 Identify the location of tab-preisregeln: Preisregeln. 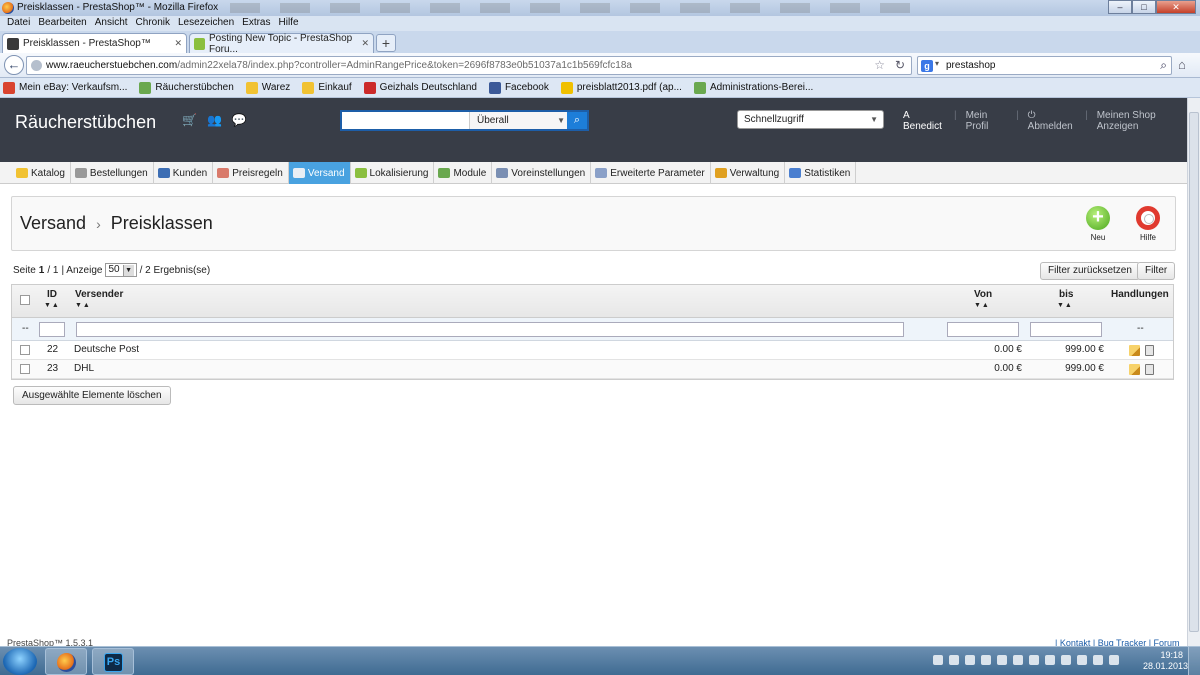
(251, 173).